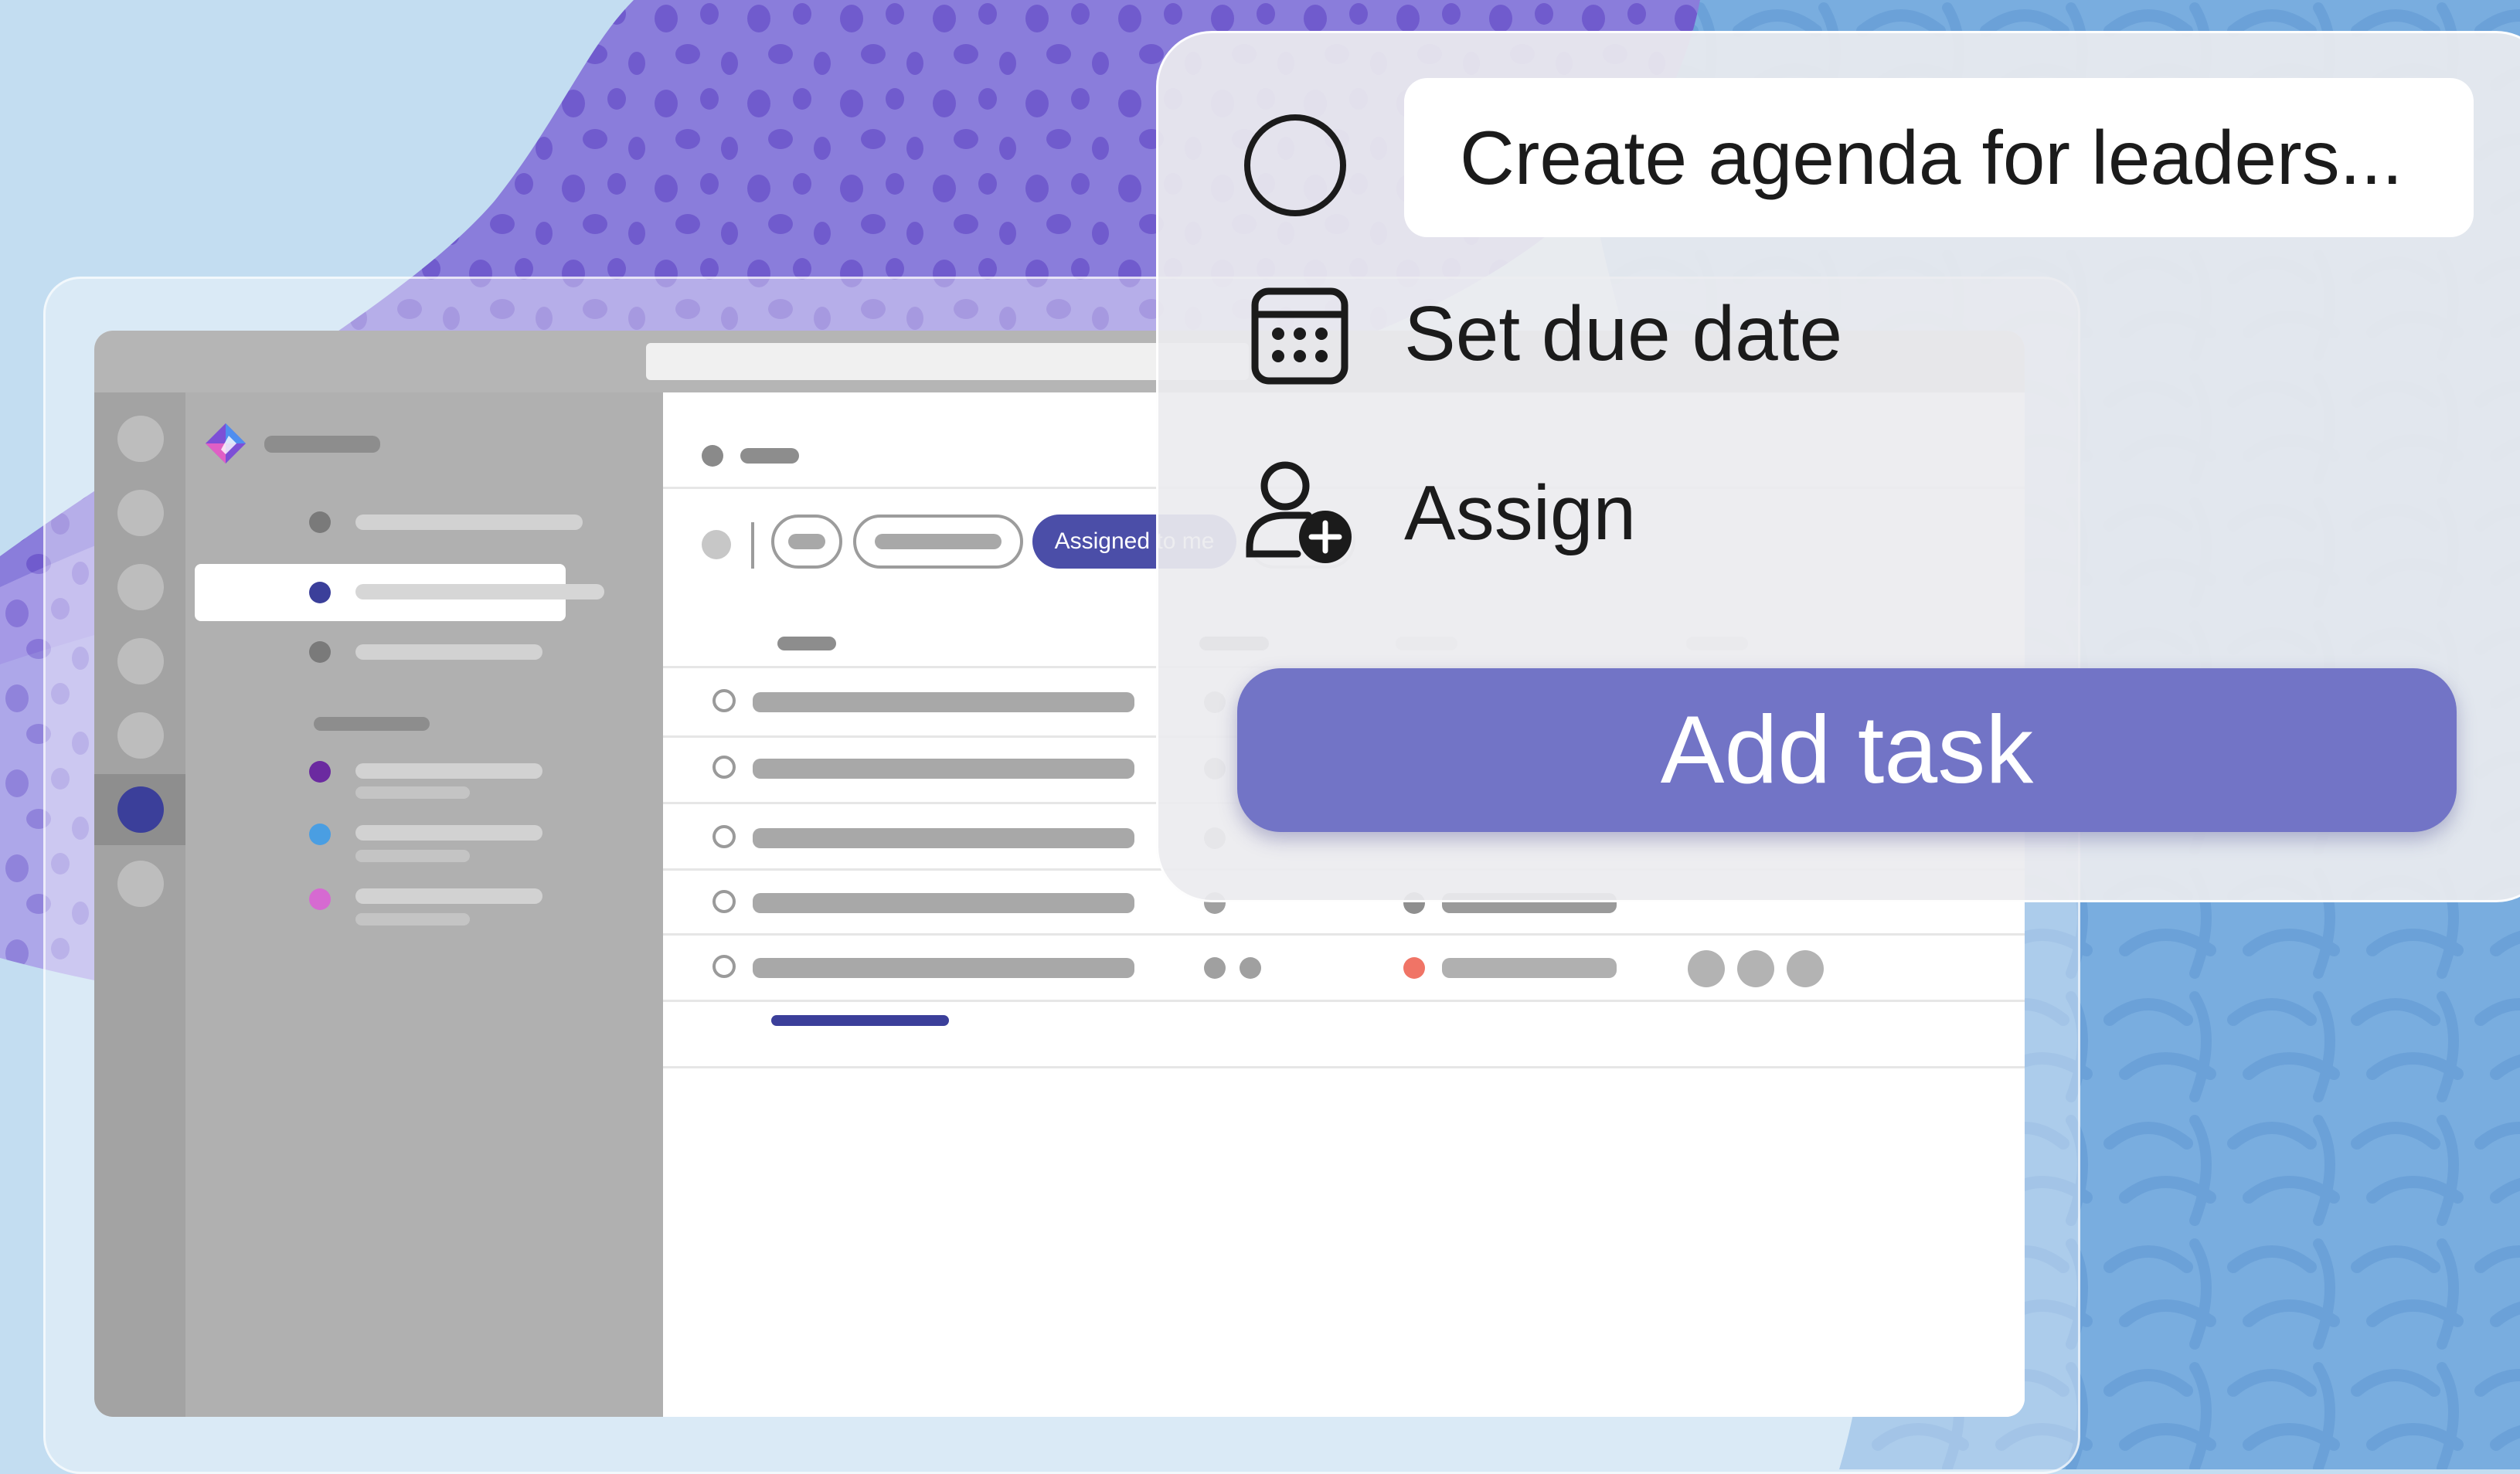  Describe the element at coordinates (372, 724) in the screenshot. I see `sidebar-section-header` at that location.